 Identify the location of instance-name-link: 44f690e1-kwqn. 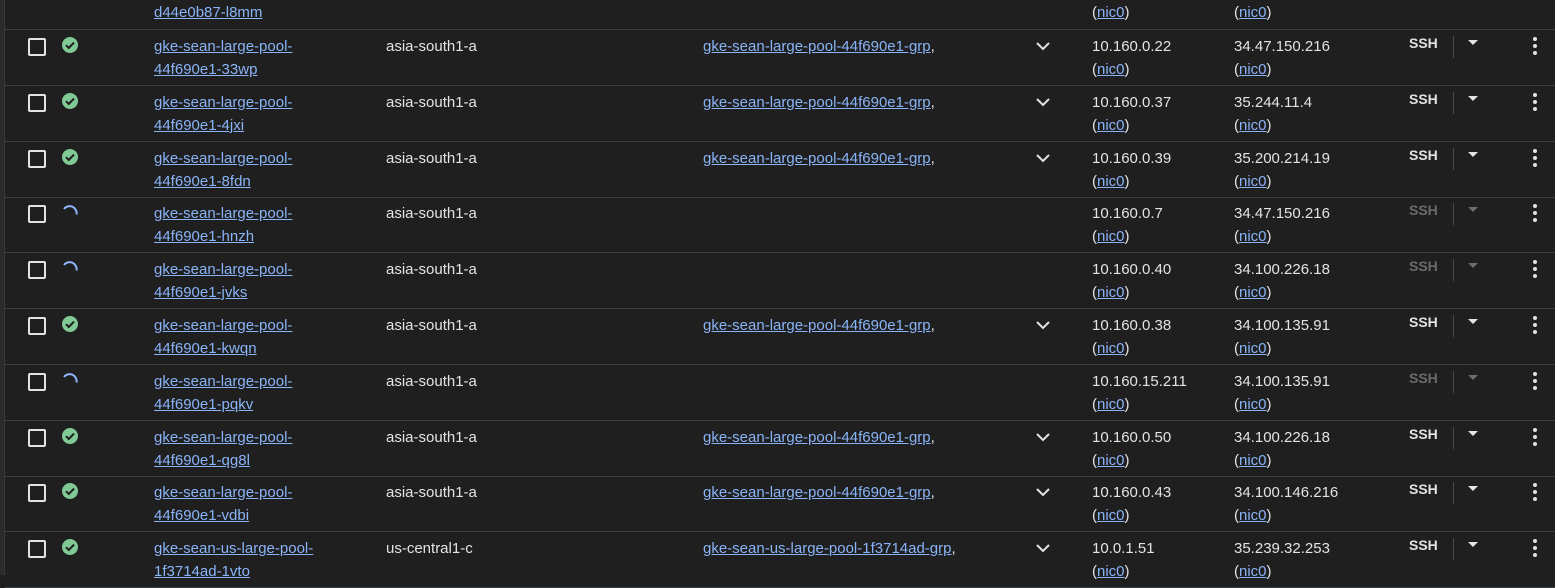
(205, 348).